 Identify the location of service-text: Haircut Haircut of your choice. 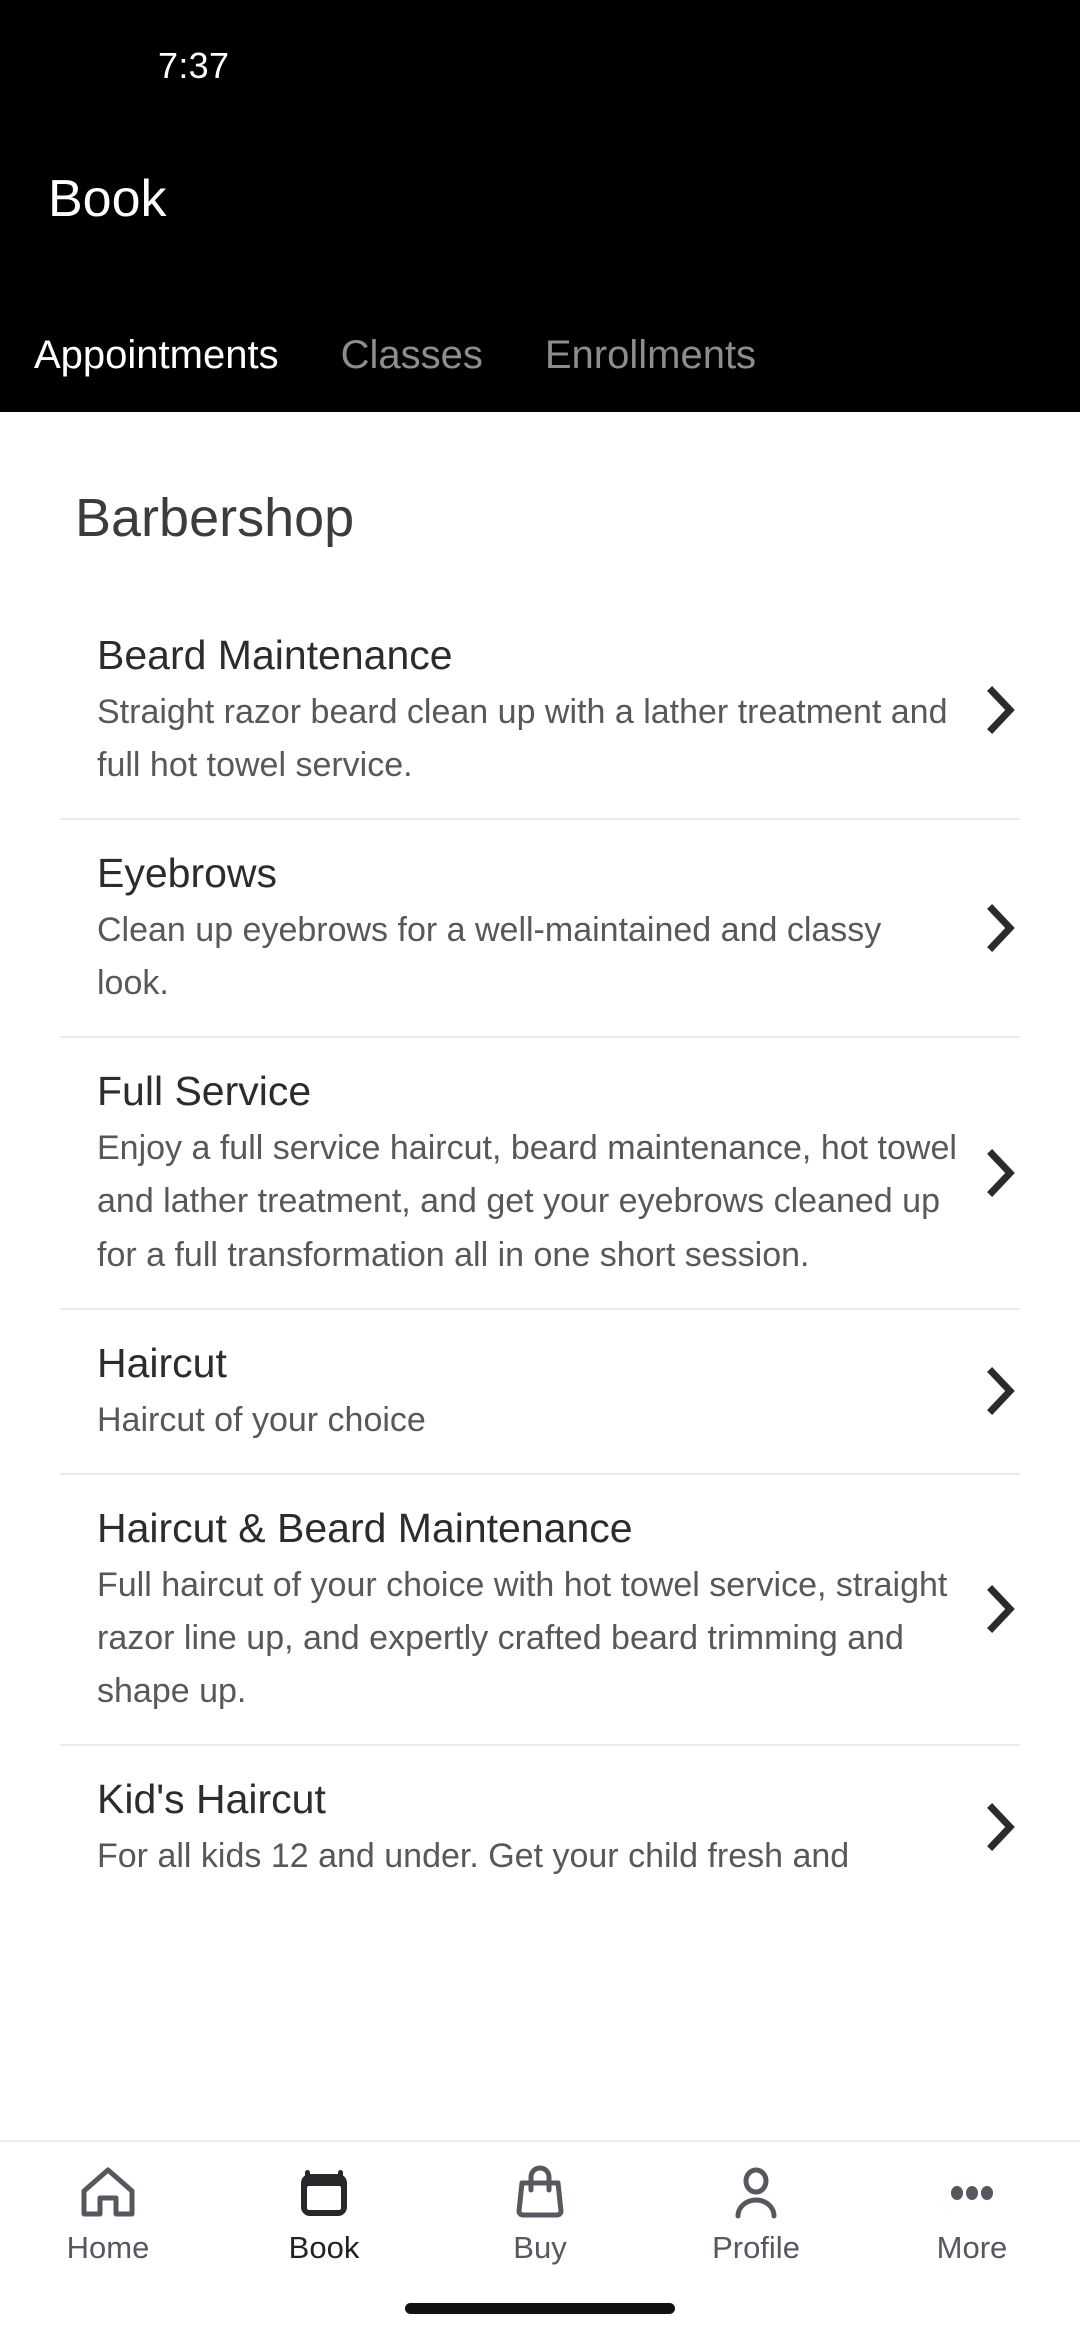
(529, 1391).